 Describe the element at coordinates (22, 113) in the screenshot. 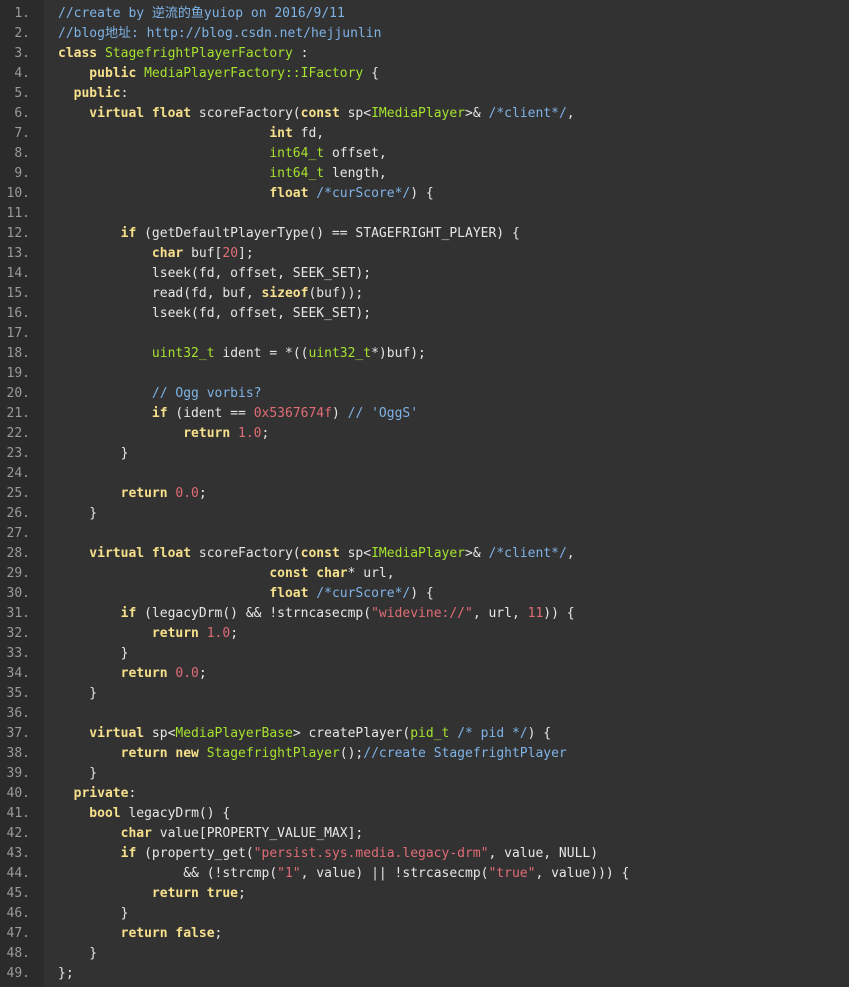

I see `line-number: 6.` at that location.